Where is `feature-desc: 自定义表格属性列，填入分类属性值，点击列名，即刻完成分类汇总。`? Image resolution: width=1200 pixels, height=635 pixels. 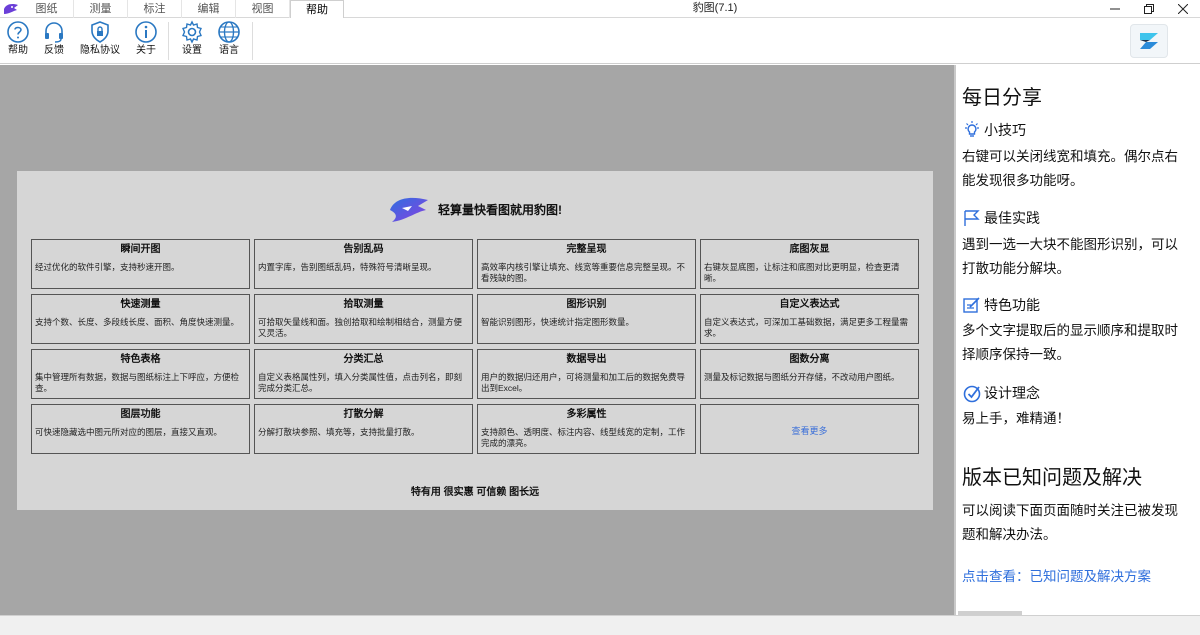
feature-desc: 自定义表格属性列，填入分类属性值，点击列名，即刻完成分类汇总。 is located at coordinates (360, 382).